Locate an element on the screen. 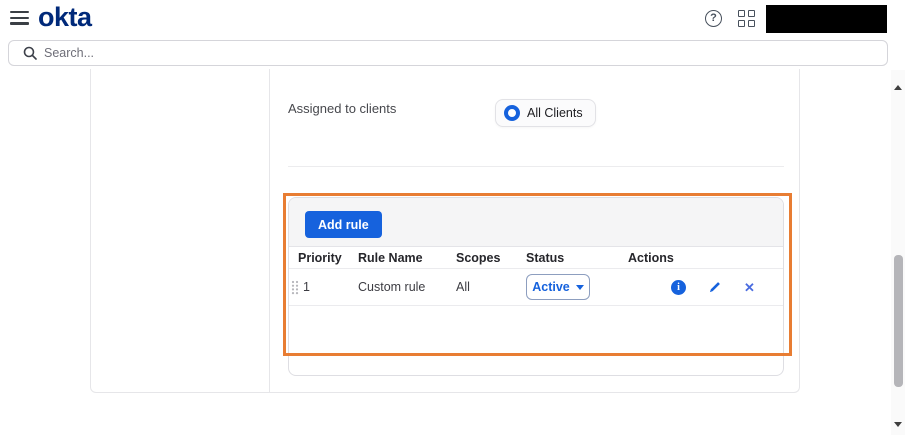  search-icon is located at coordinates (30, 53).